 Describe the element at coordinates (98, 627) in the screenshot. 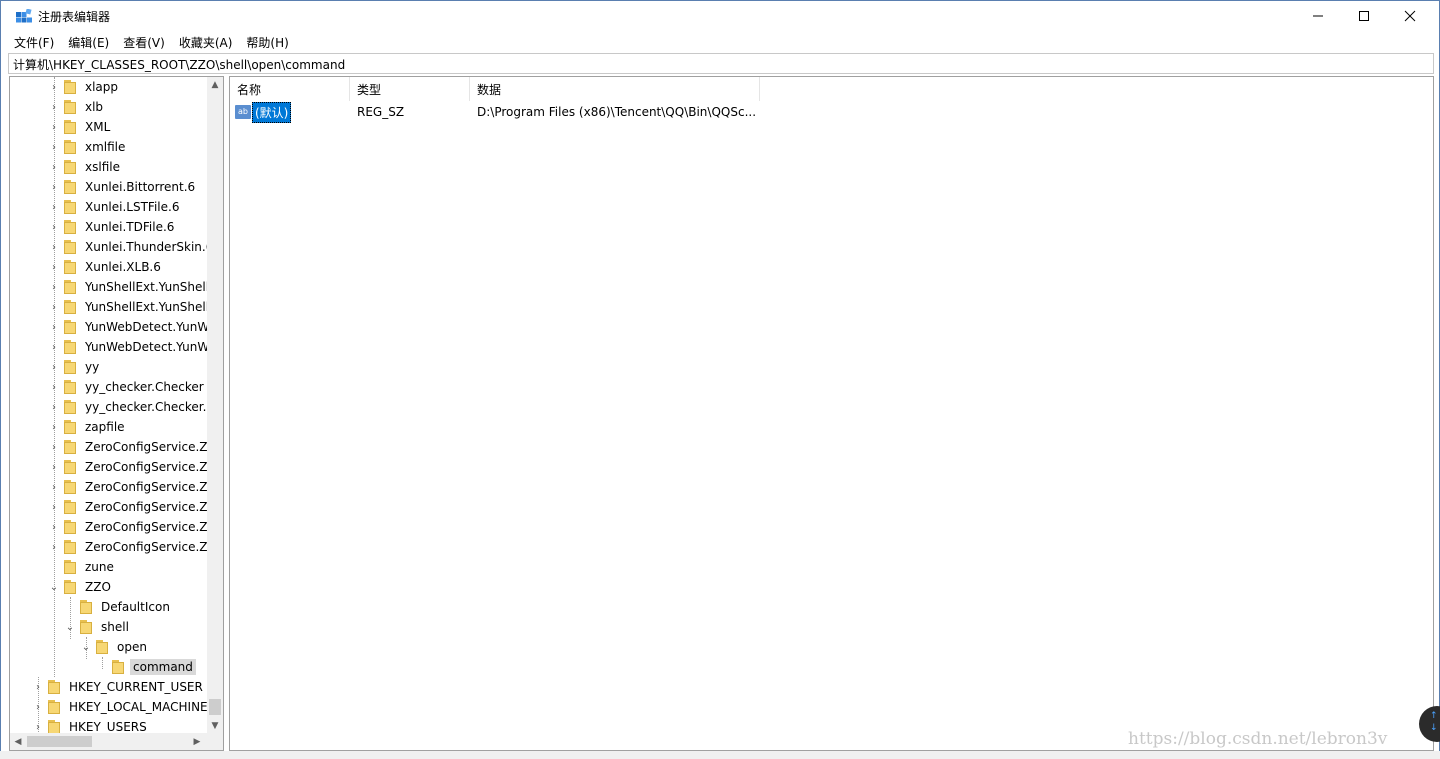

I see `tree-item: ⌄ shell` at that location.